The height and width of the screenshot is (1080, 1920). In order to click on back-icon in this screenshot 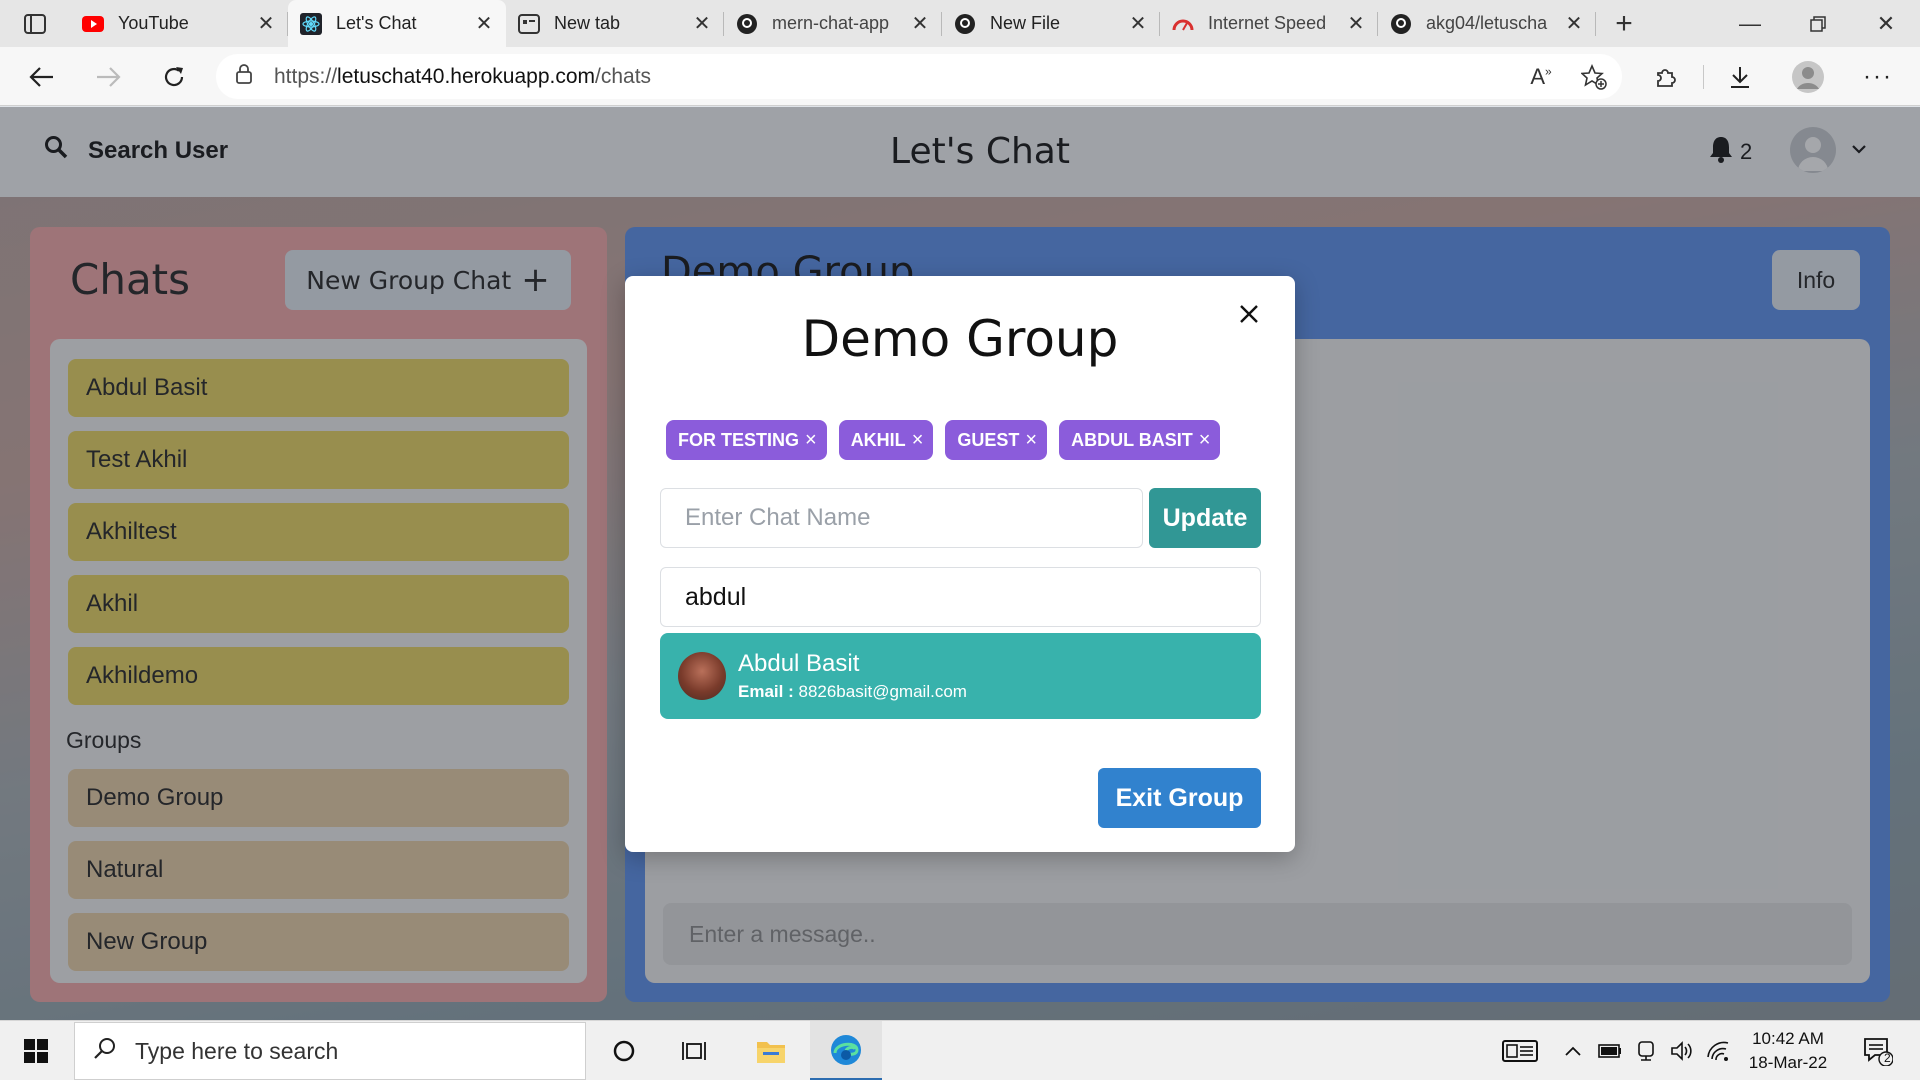, I will do `click(42, 77)`.